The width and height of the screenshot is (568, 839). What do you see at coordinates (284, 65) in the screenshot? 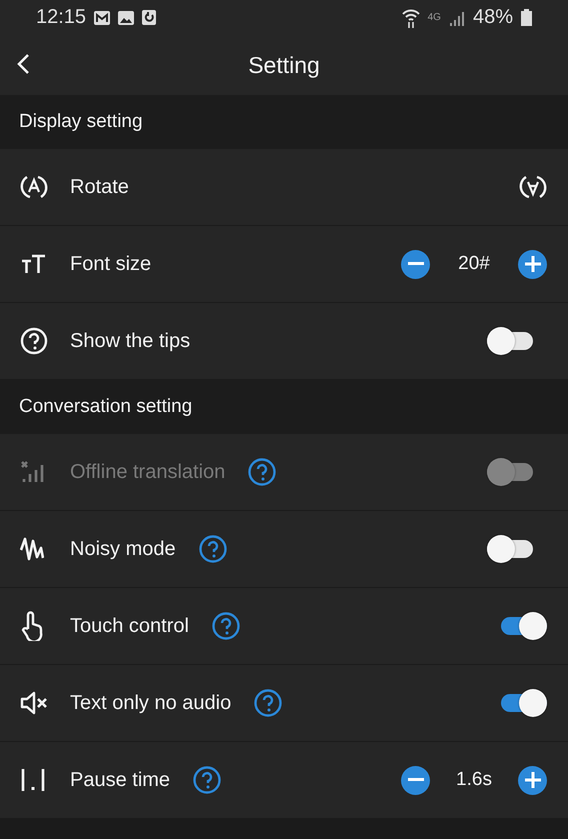
I see `screen-title: Setting` at bounding box center [284, 65].